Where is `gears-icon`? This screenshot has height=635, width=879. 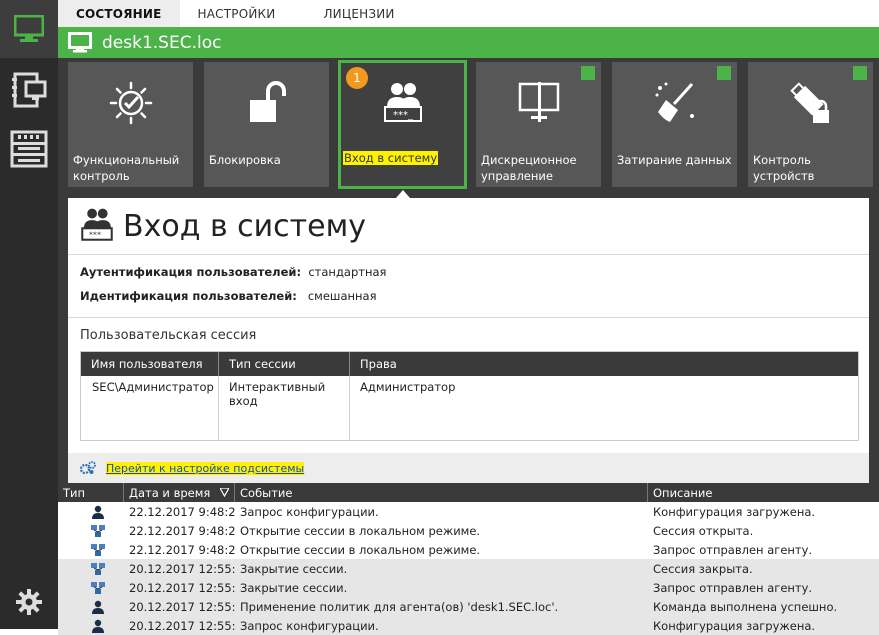 gears-icon is located at coordinates (88, 468).